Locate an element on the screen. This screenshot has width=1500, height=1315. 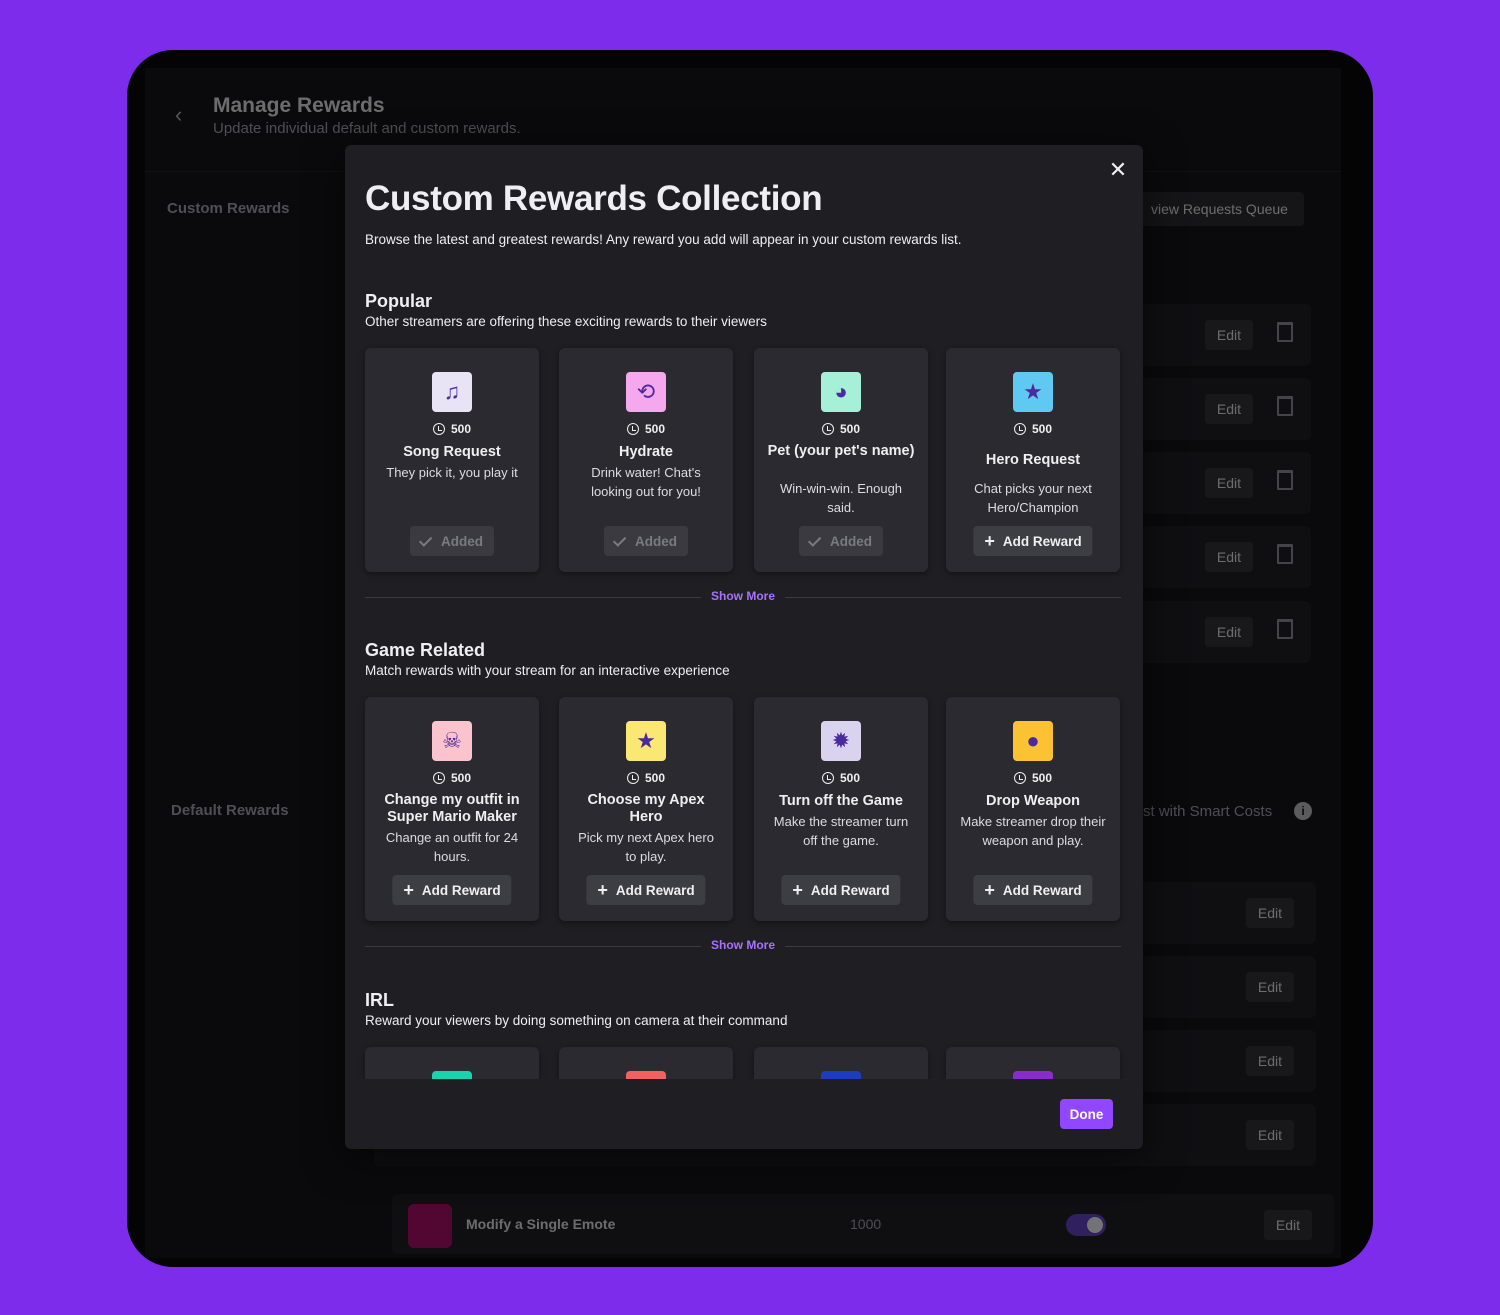
reward-description: Change an outfit for 24 hours. is located at coordinates (452, 847).